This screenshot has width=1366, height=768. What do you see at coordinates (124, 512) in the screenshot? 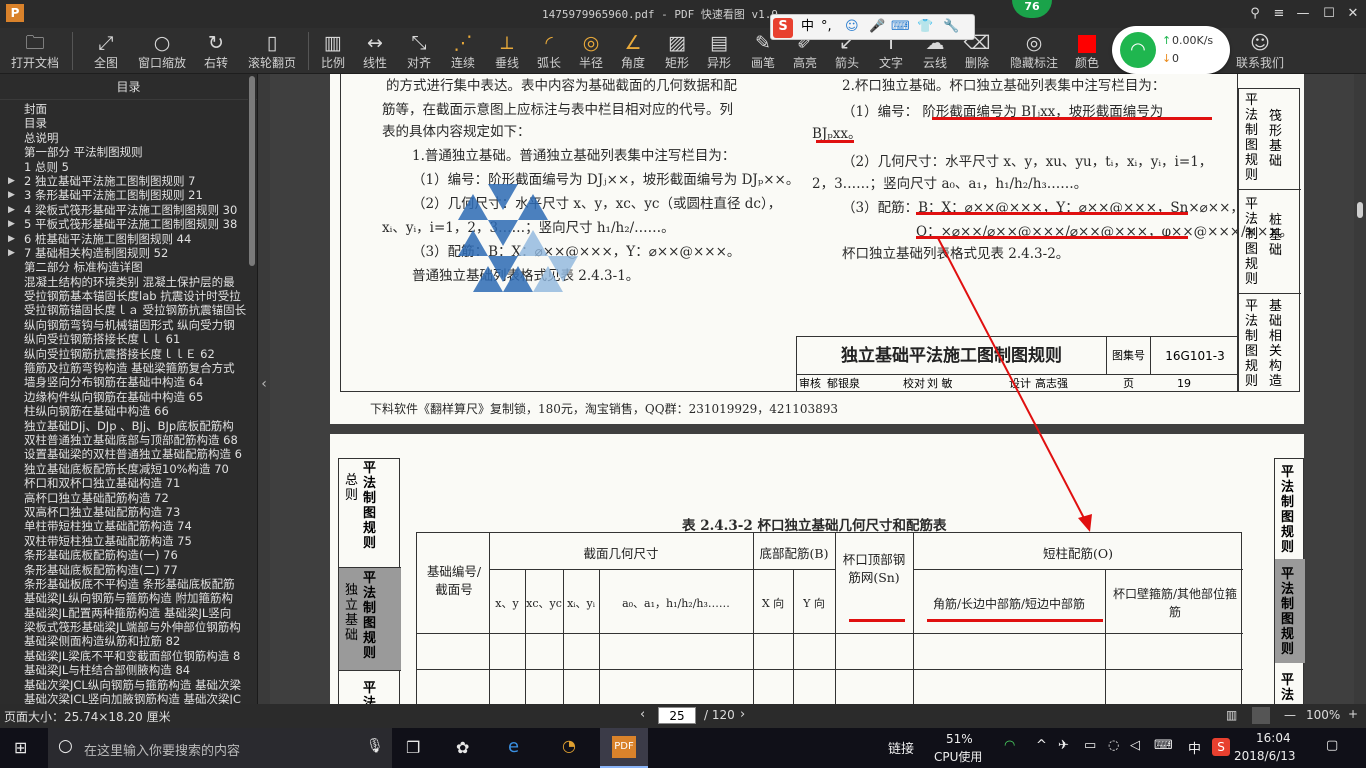
I see `toc-item: 双高杯口独立基础配筋构造 73` at bounding box center [124, 512].